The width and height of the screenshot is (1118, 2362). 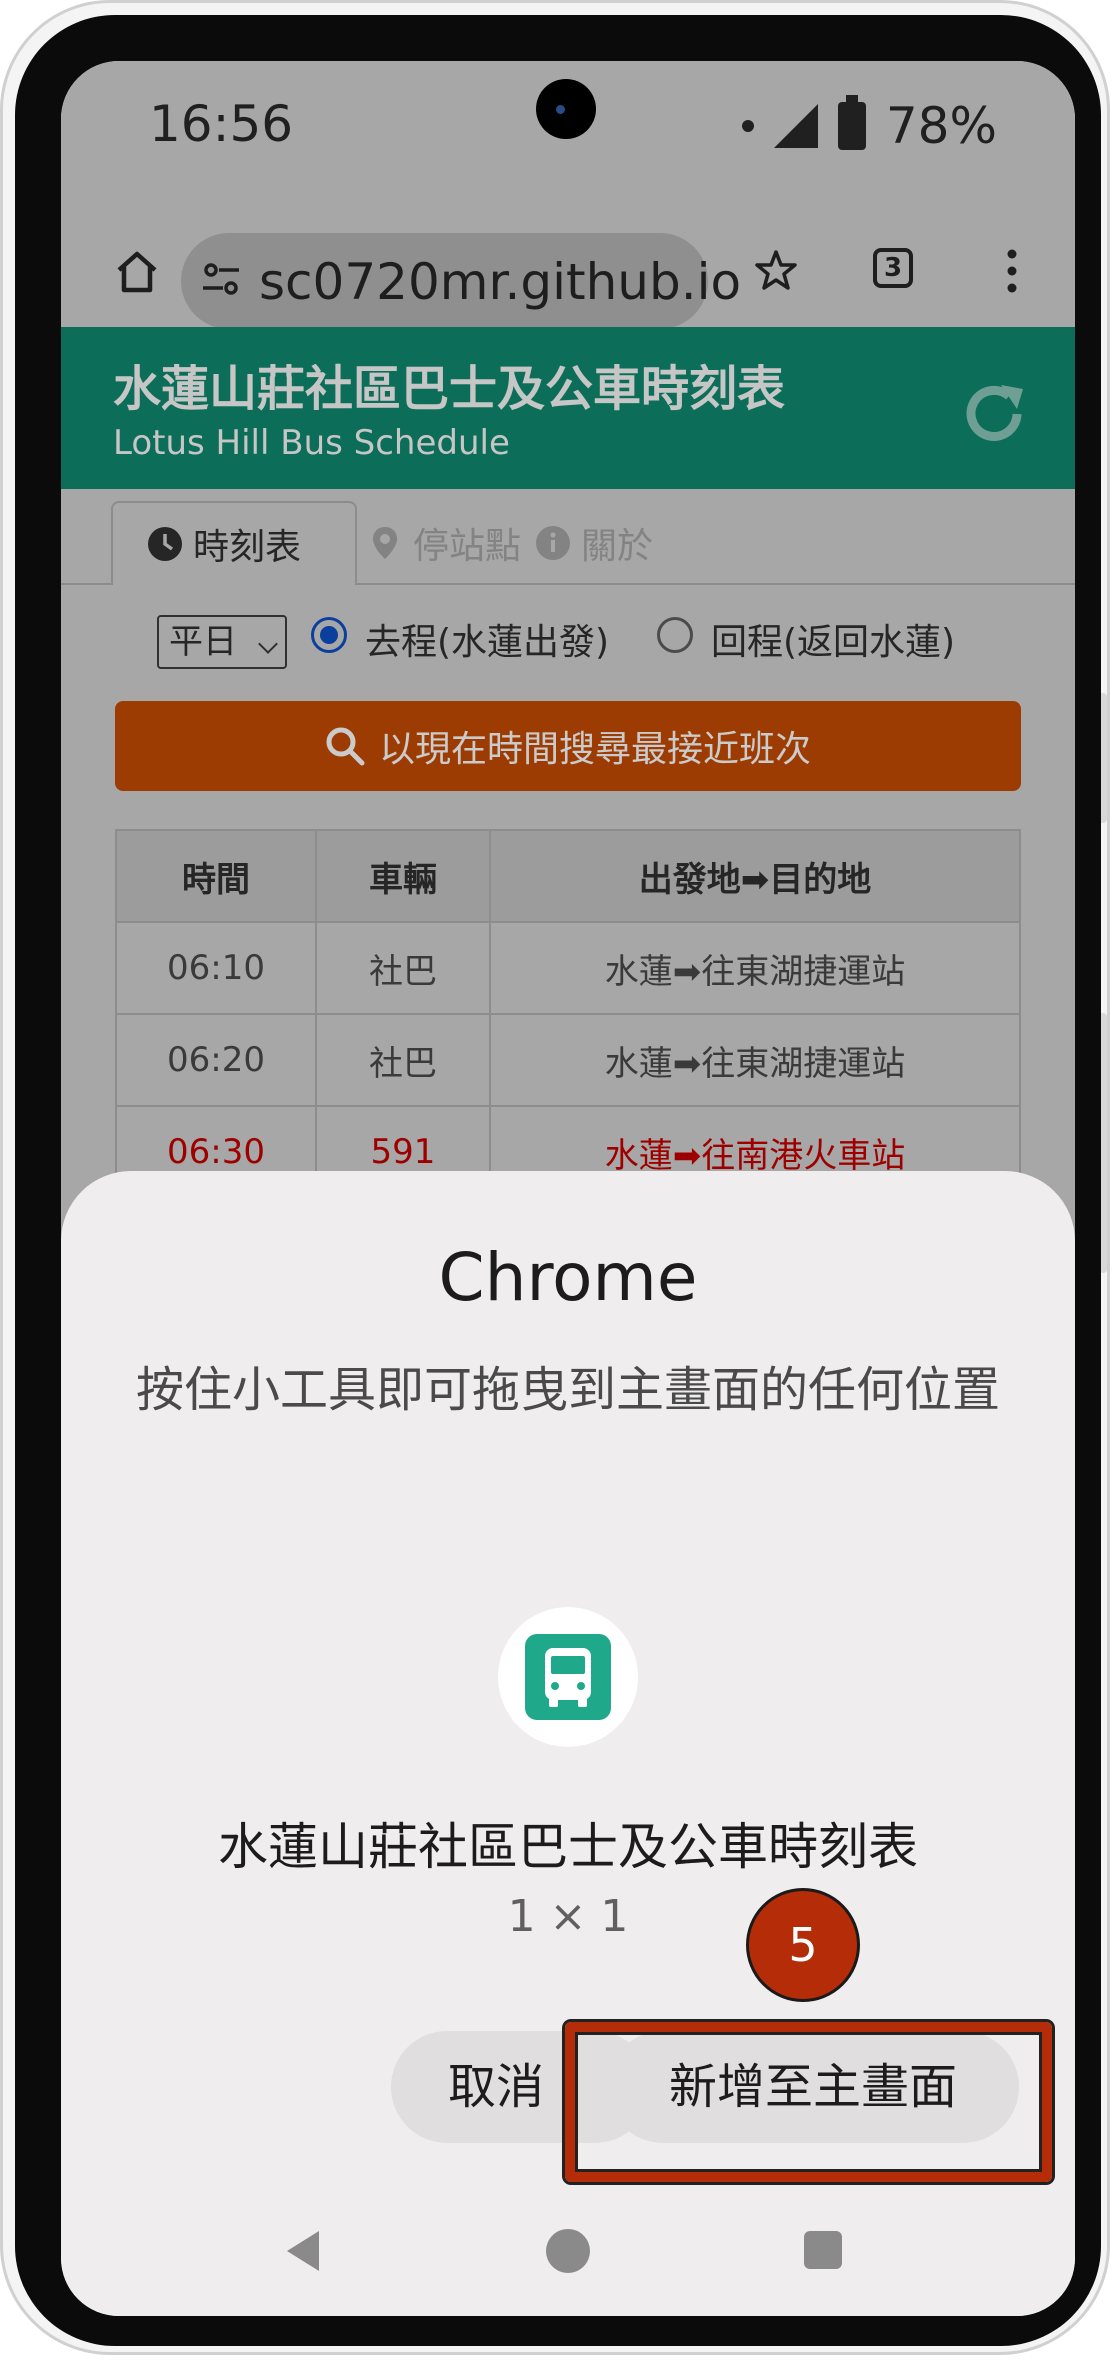 I want to click on site-settings-icon, so click(x=221, y=279).